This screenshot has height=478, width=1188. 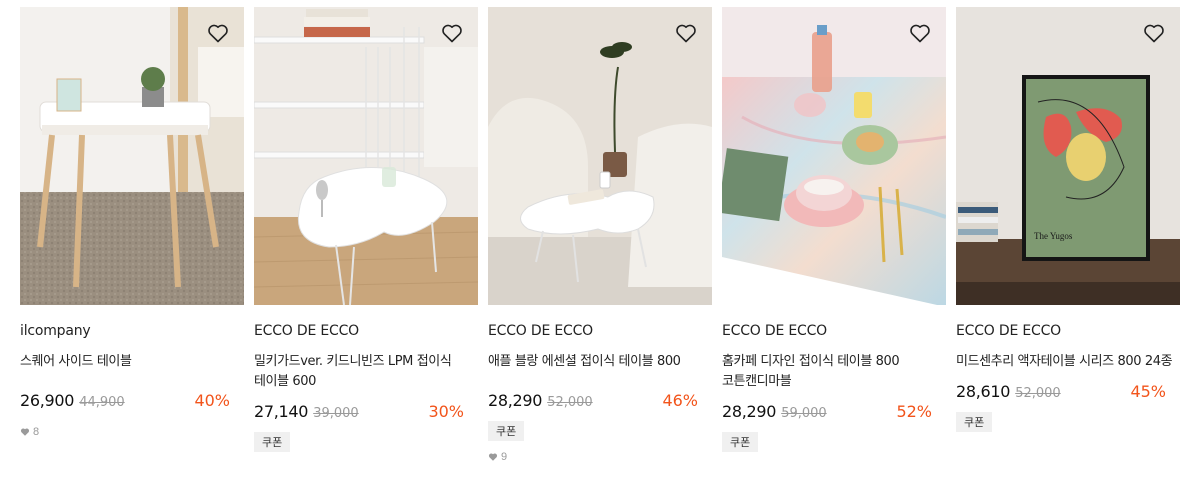 What do you see at coordinates (1068, 393) in the screenshot?
I see `price-row: 28,610 52,000 45%` at bounding box center [1068, 393].